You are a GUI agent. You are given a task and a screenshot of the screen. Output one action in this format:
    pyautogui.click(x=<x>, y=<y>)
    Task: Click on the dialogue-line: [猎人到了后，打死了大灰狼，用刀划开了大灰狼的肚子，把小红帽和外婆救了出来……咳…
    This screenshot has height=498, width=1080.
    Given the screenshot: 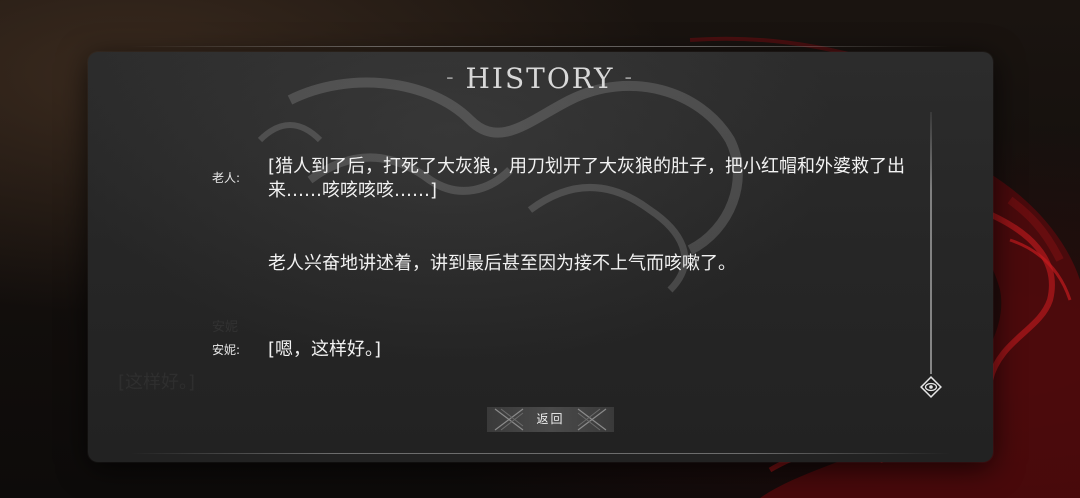 What is the action you would take?
    pyautogui.click(x=587, y=178)
    